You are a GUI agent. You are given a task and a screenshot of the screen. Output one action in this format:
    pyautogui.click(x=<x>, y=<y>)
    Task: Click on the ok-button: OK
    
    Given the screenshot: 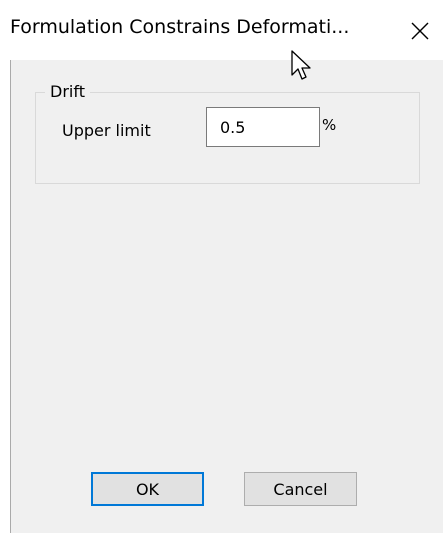 What is the action you would take?
    pyautogui.click(x=147, y=489)
    